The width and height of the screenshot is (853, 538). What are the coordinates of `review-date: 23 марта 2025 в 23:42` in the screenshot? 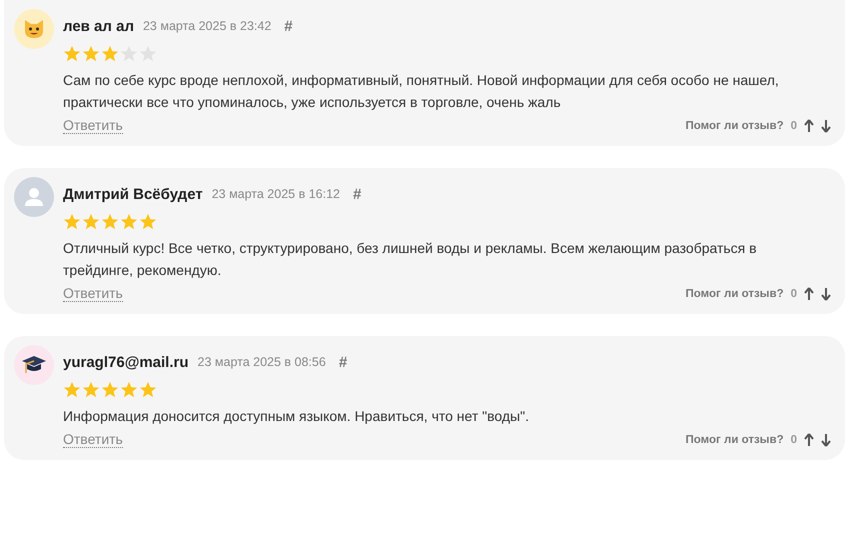 It's located at (207, 26).